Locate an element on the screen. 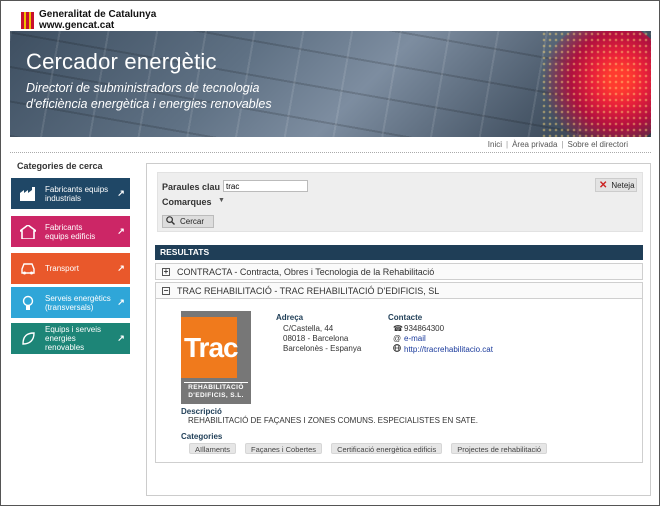  sidebar-item-serveis-energetics: Serveis energètics (transversals) ↗ is located at coordinates (70, 302).